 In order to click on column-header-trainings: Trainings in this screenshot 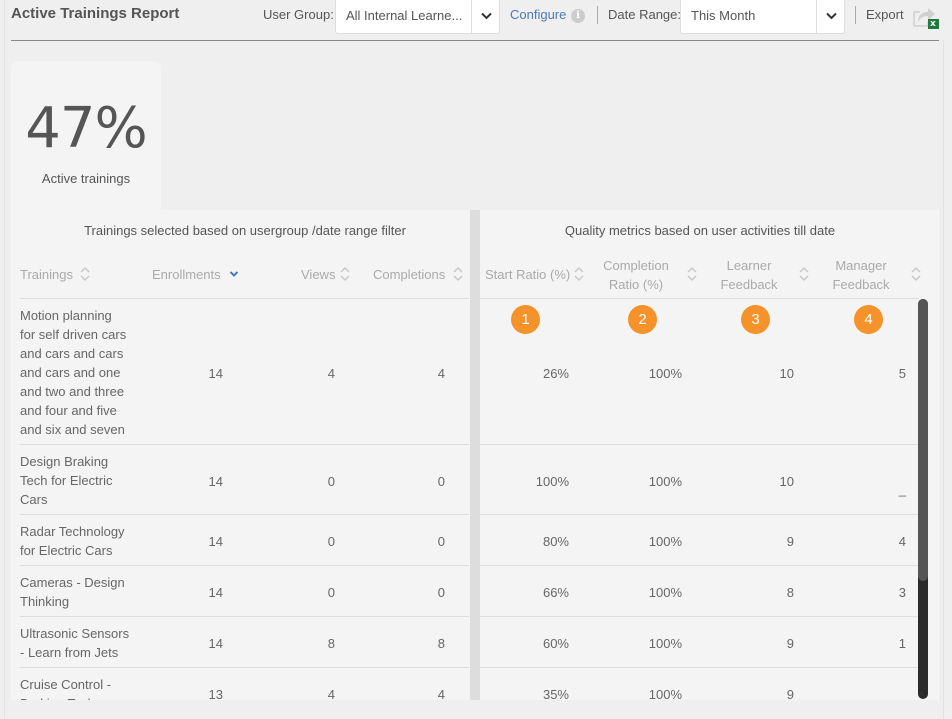, I will do `click(46, 274)`.